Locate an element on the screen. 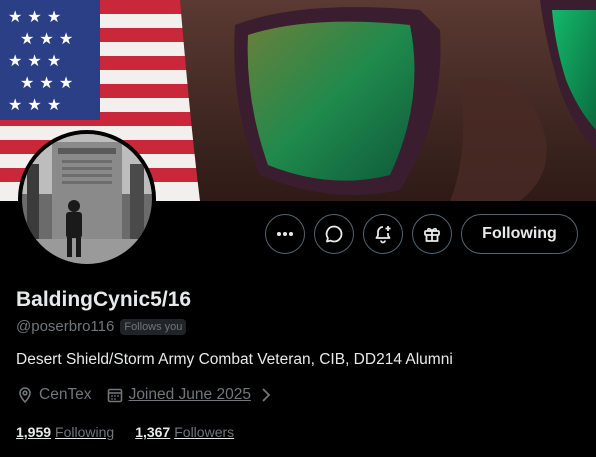 The height and width of the screenshot is (457, 596). handle: @poserbro116 is located at coordinates (65, 326).